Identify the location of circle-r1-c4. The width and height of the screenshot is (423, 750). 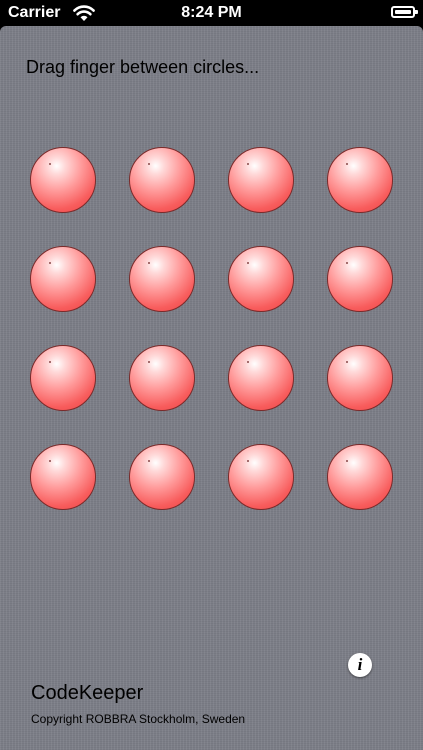
(360, 180).